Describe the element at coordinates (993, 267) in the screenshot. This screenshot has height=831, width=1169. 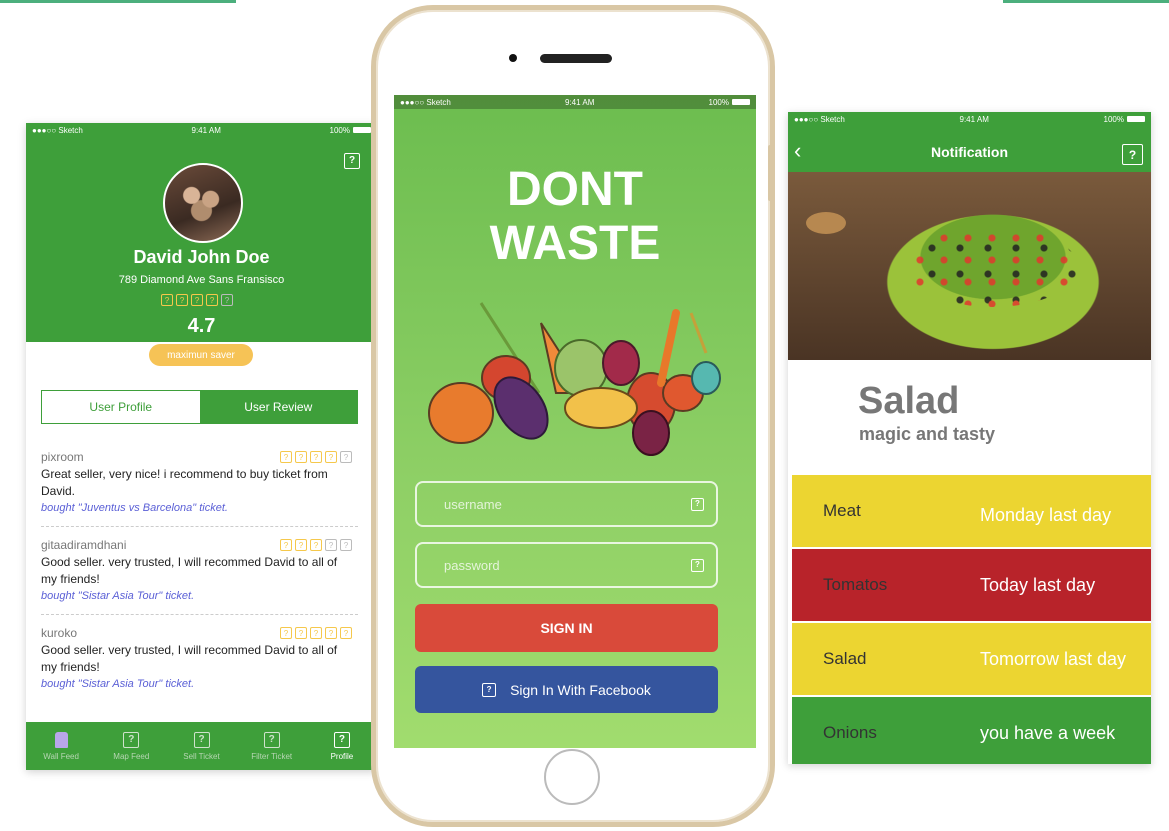
I see `salad-dots` at that location.